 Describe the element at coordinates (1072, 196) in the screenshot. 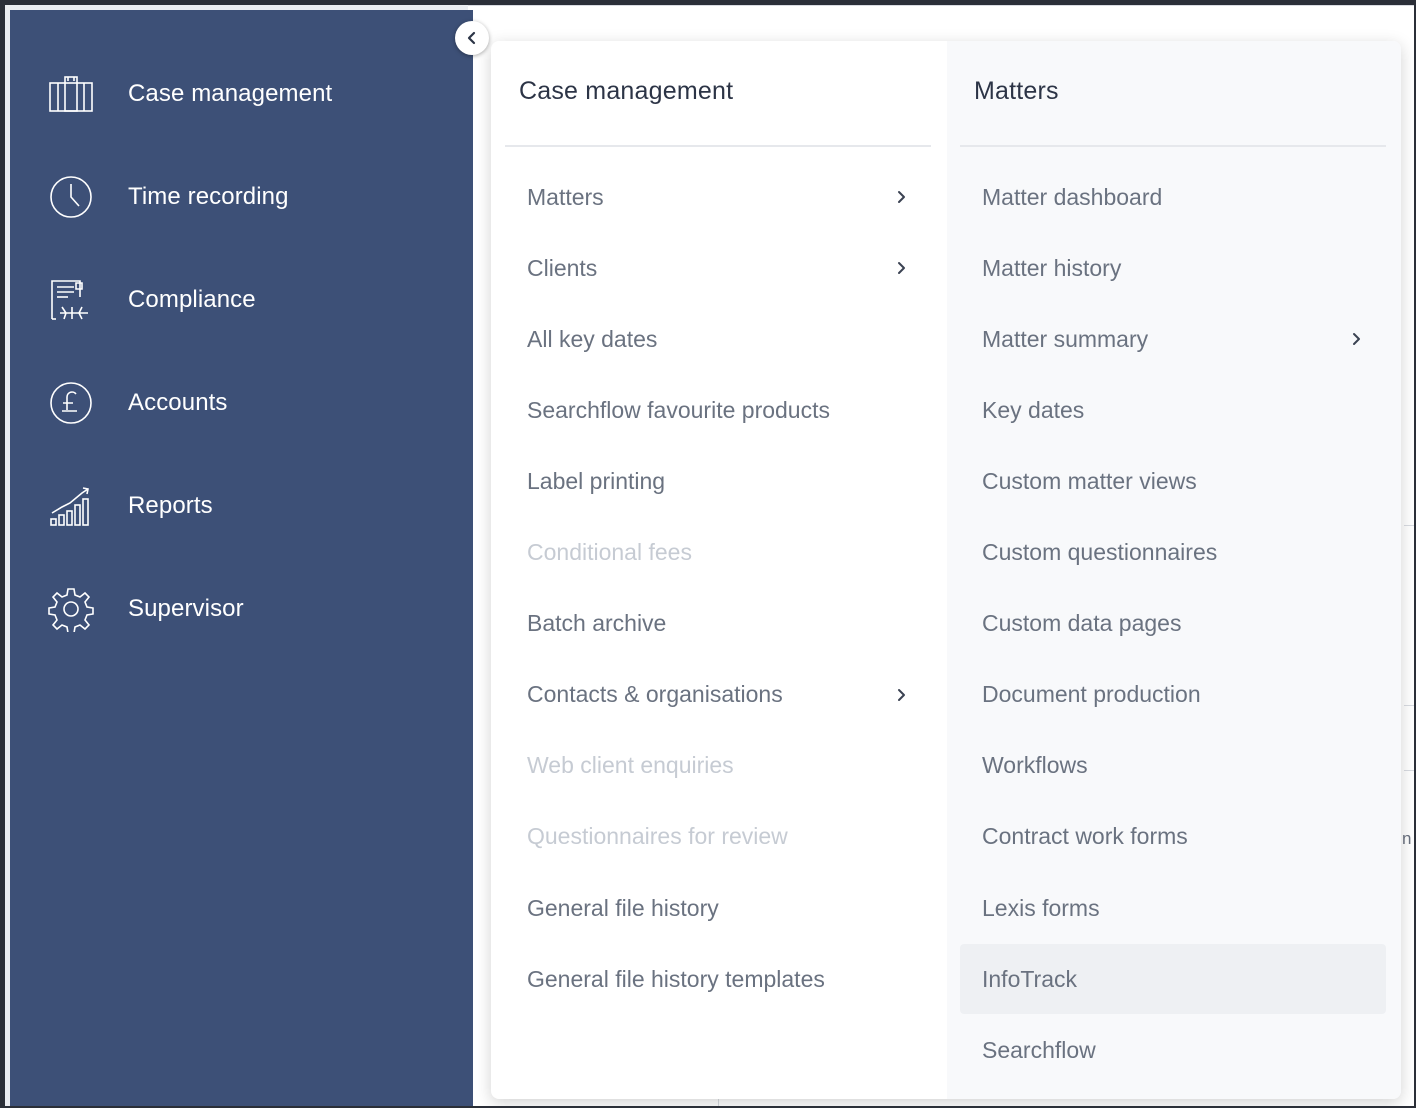

I see `menu-item-label: Matter dashboard` at that location.